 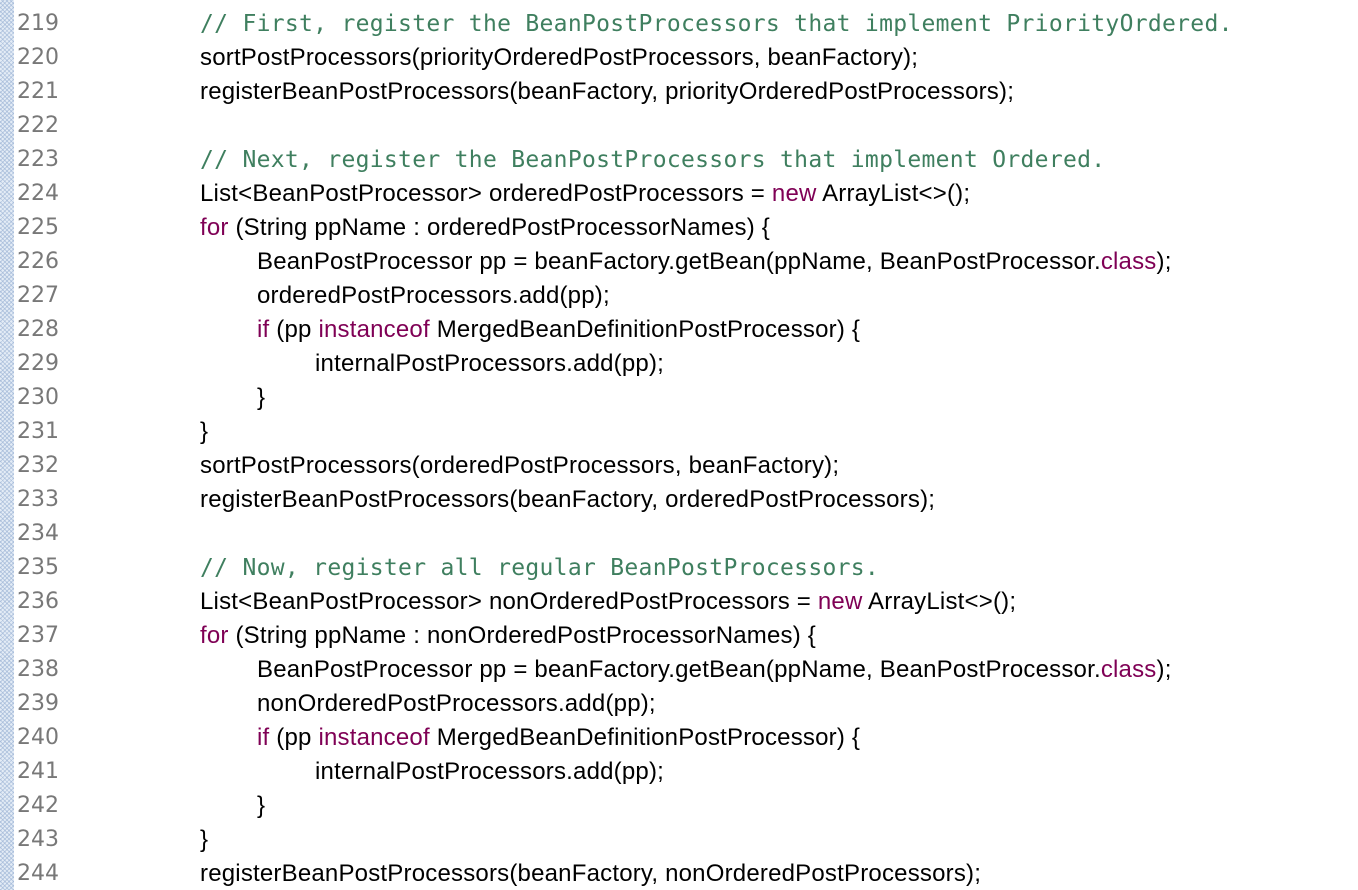 What do you see at coordinates (38, 601) in the screenshot?
I see `line-number: 236` at bounding box center [38, 601].